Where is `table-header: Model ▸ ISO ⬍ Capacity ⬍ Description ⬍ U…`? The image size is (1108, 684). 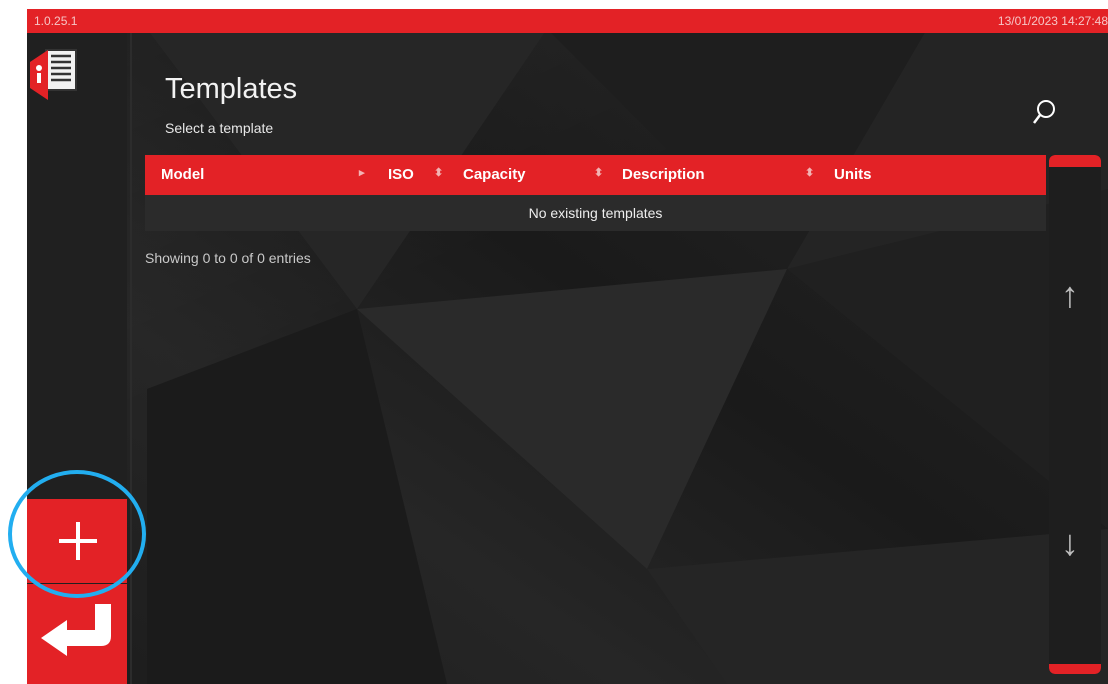 table-header: Model ▸ ISO ⬍ Capacity ⬍ Description ⬍ U… is located at coordinates (595, 175).